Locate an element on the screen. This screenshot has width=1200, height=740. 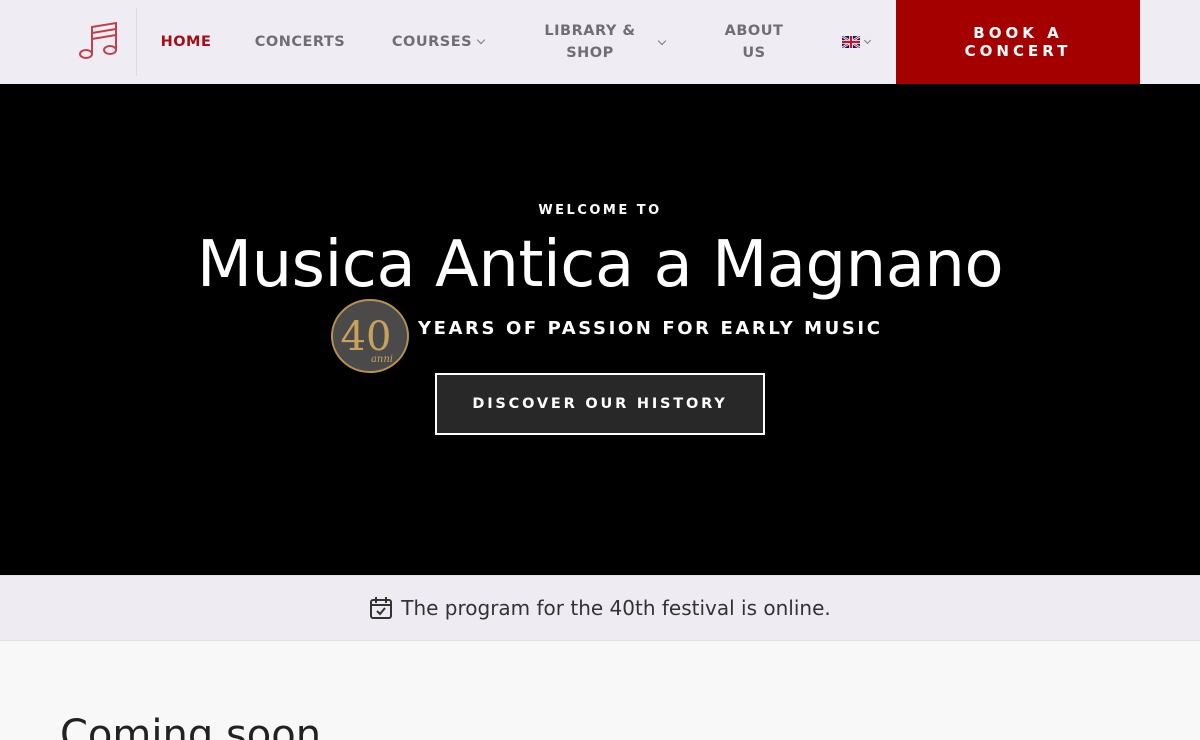
nav-home: HOME is located at coordinates (186, 42).